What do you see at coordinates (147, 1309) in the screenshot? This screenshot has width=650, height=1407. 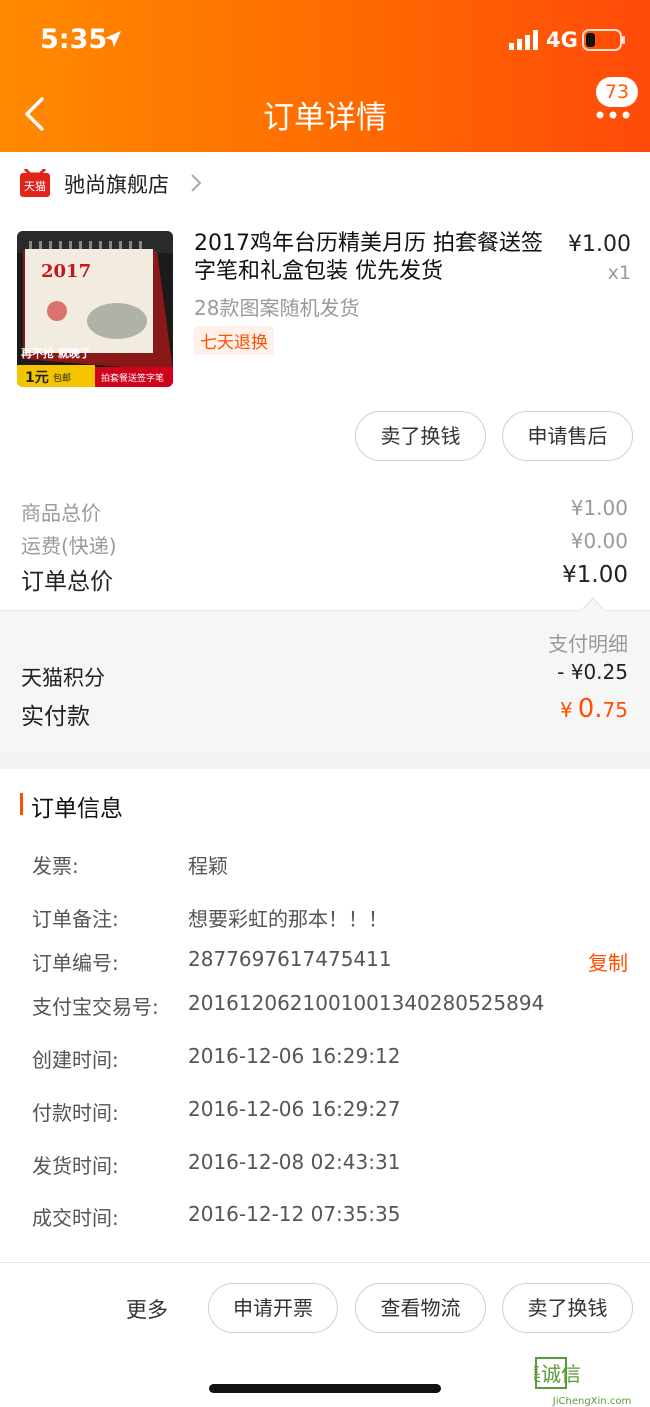 I see `more-actions-button: 更多` at bounding box center [147, 1309].